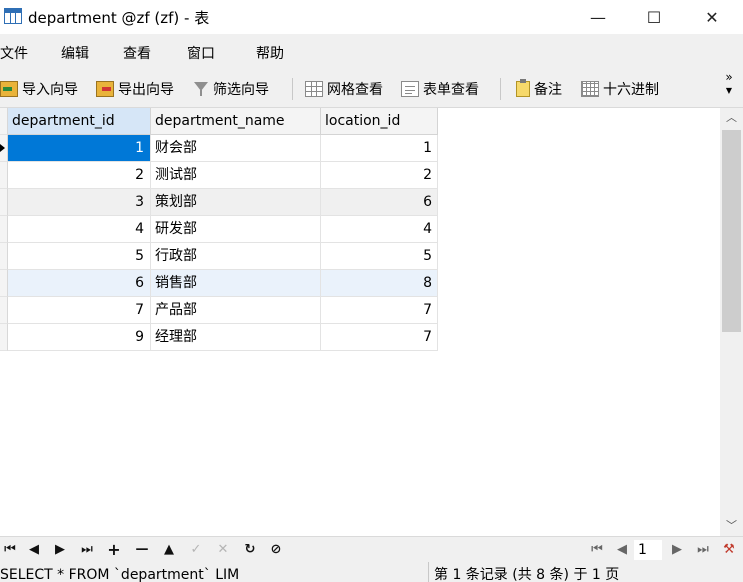  Describe the element at coordinates (590, 89) in the screenshot. I see `hex-icon` at that location.